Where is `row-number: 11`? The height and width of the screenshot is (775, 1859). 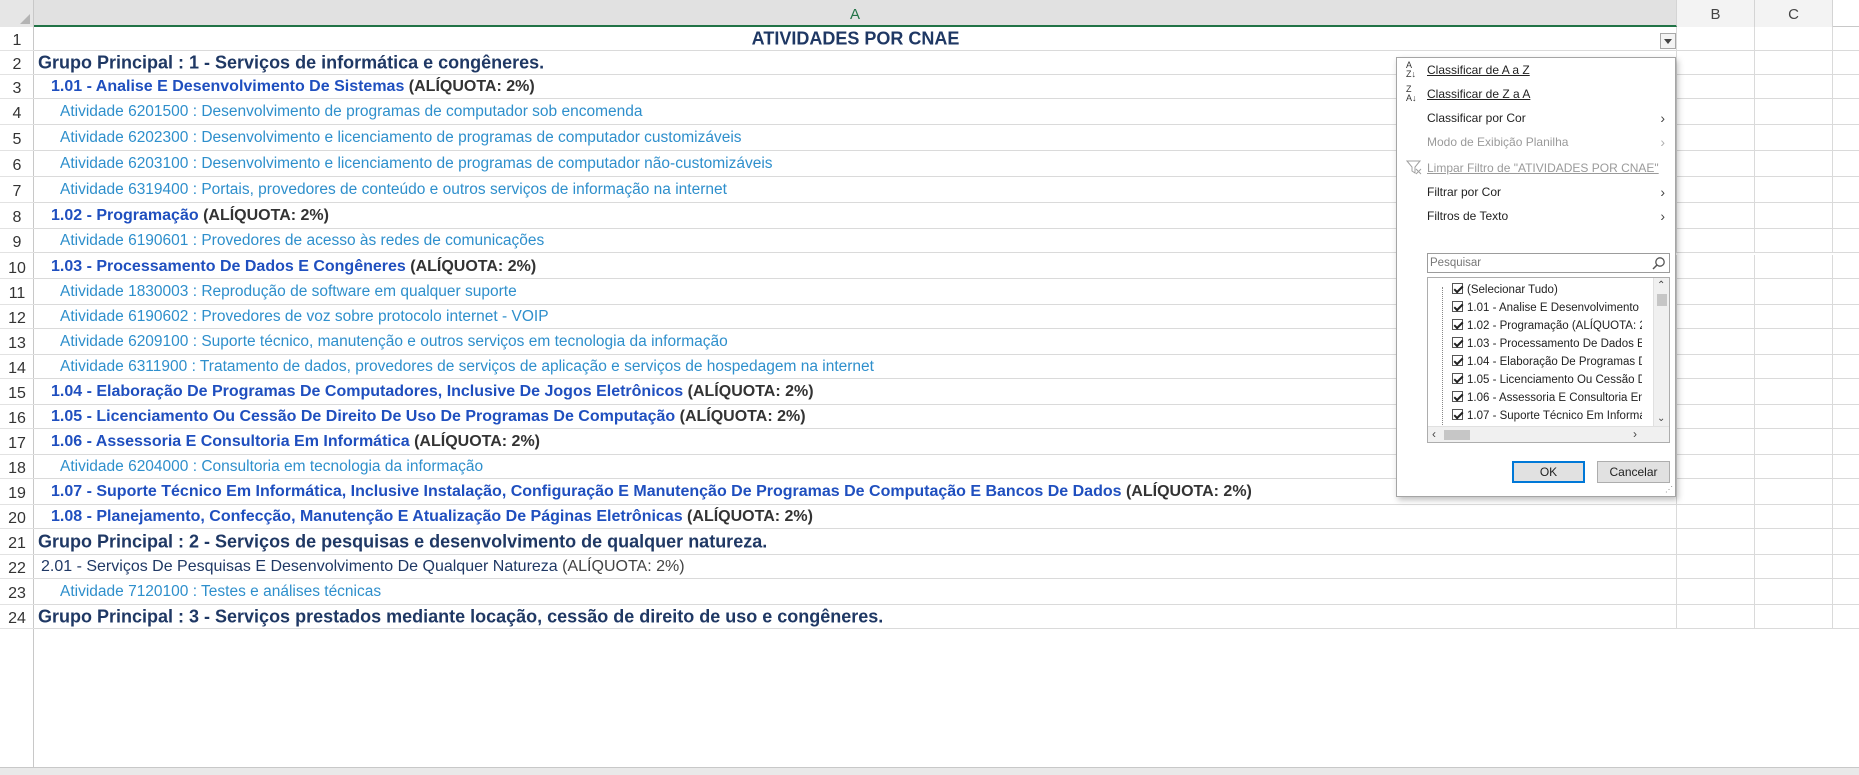
row-number: 11 is located at coordinates (17, 292).